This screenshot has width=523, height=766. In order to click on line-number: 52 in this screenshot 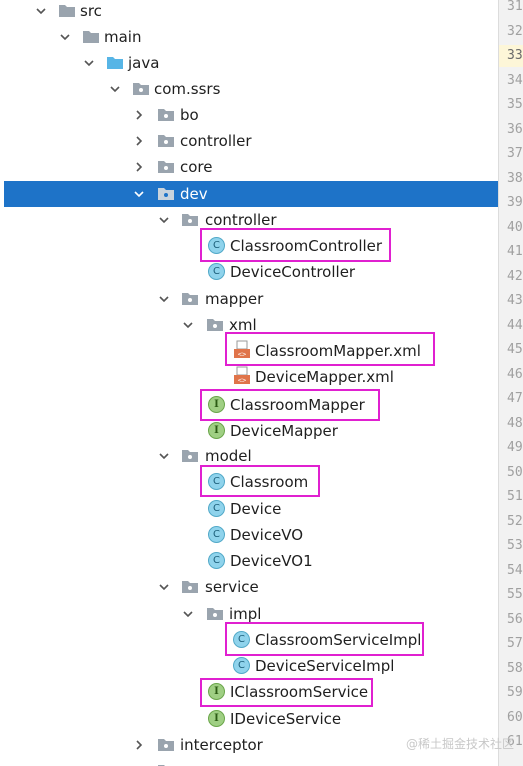, I will do `click(515, 521)`.